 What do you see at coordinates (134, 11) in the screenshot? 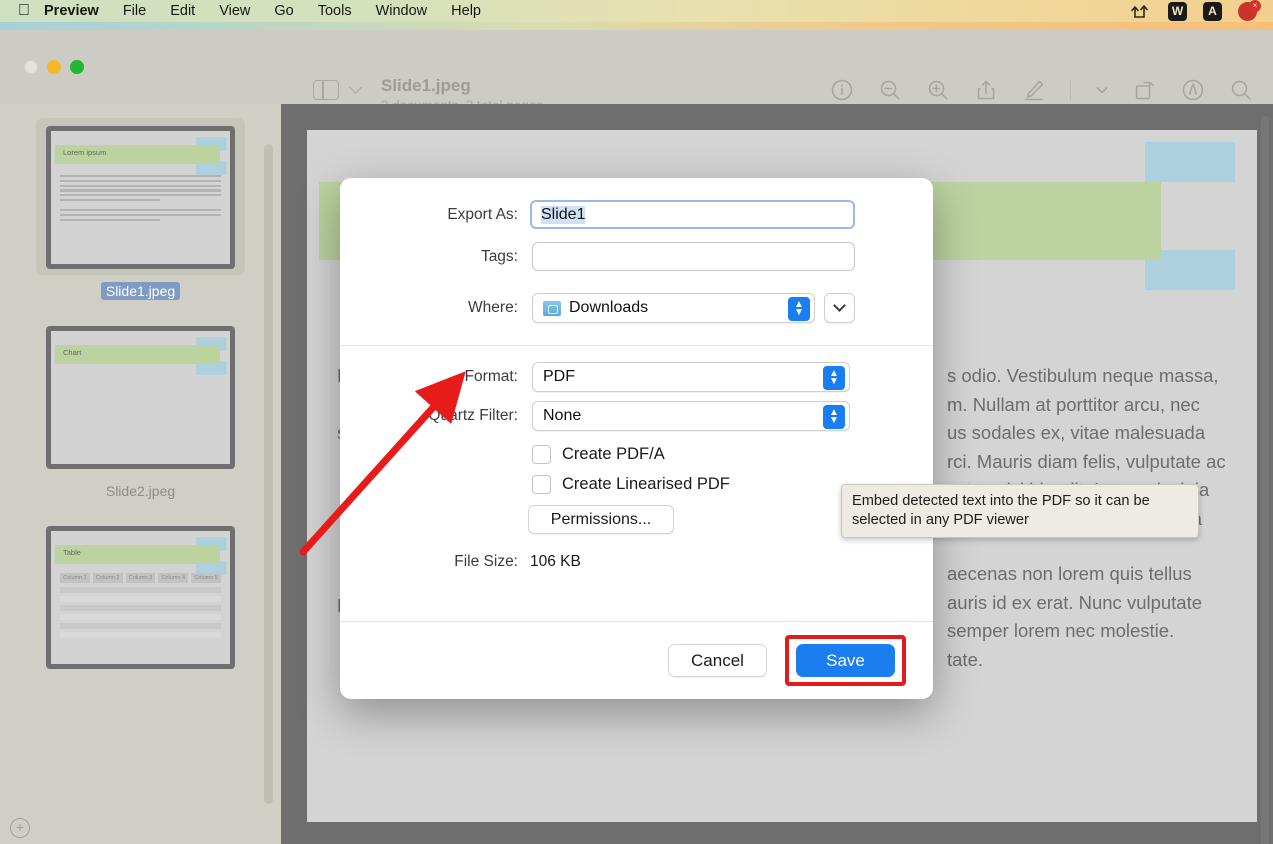
I see `menu-item-file: File` at bounding box center [134, 11].